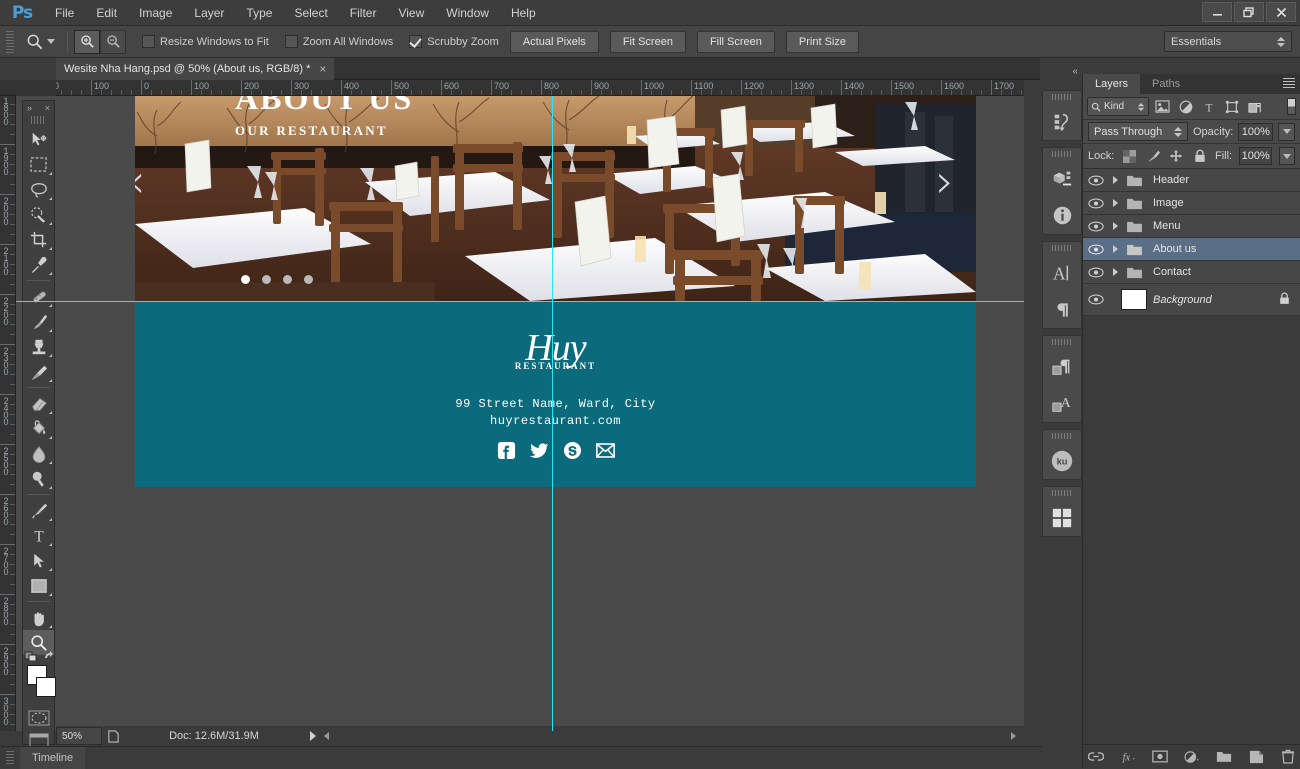 The image size is (1300, 769). What do you see at coordinates (38, 585) in the screenshot?
I see `rectangle-tool` at bounding box center [38, 585].